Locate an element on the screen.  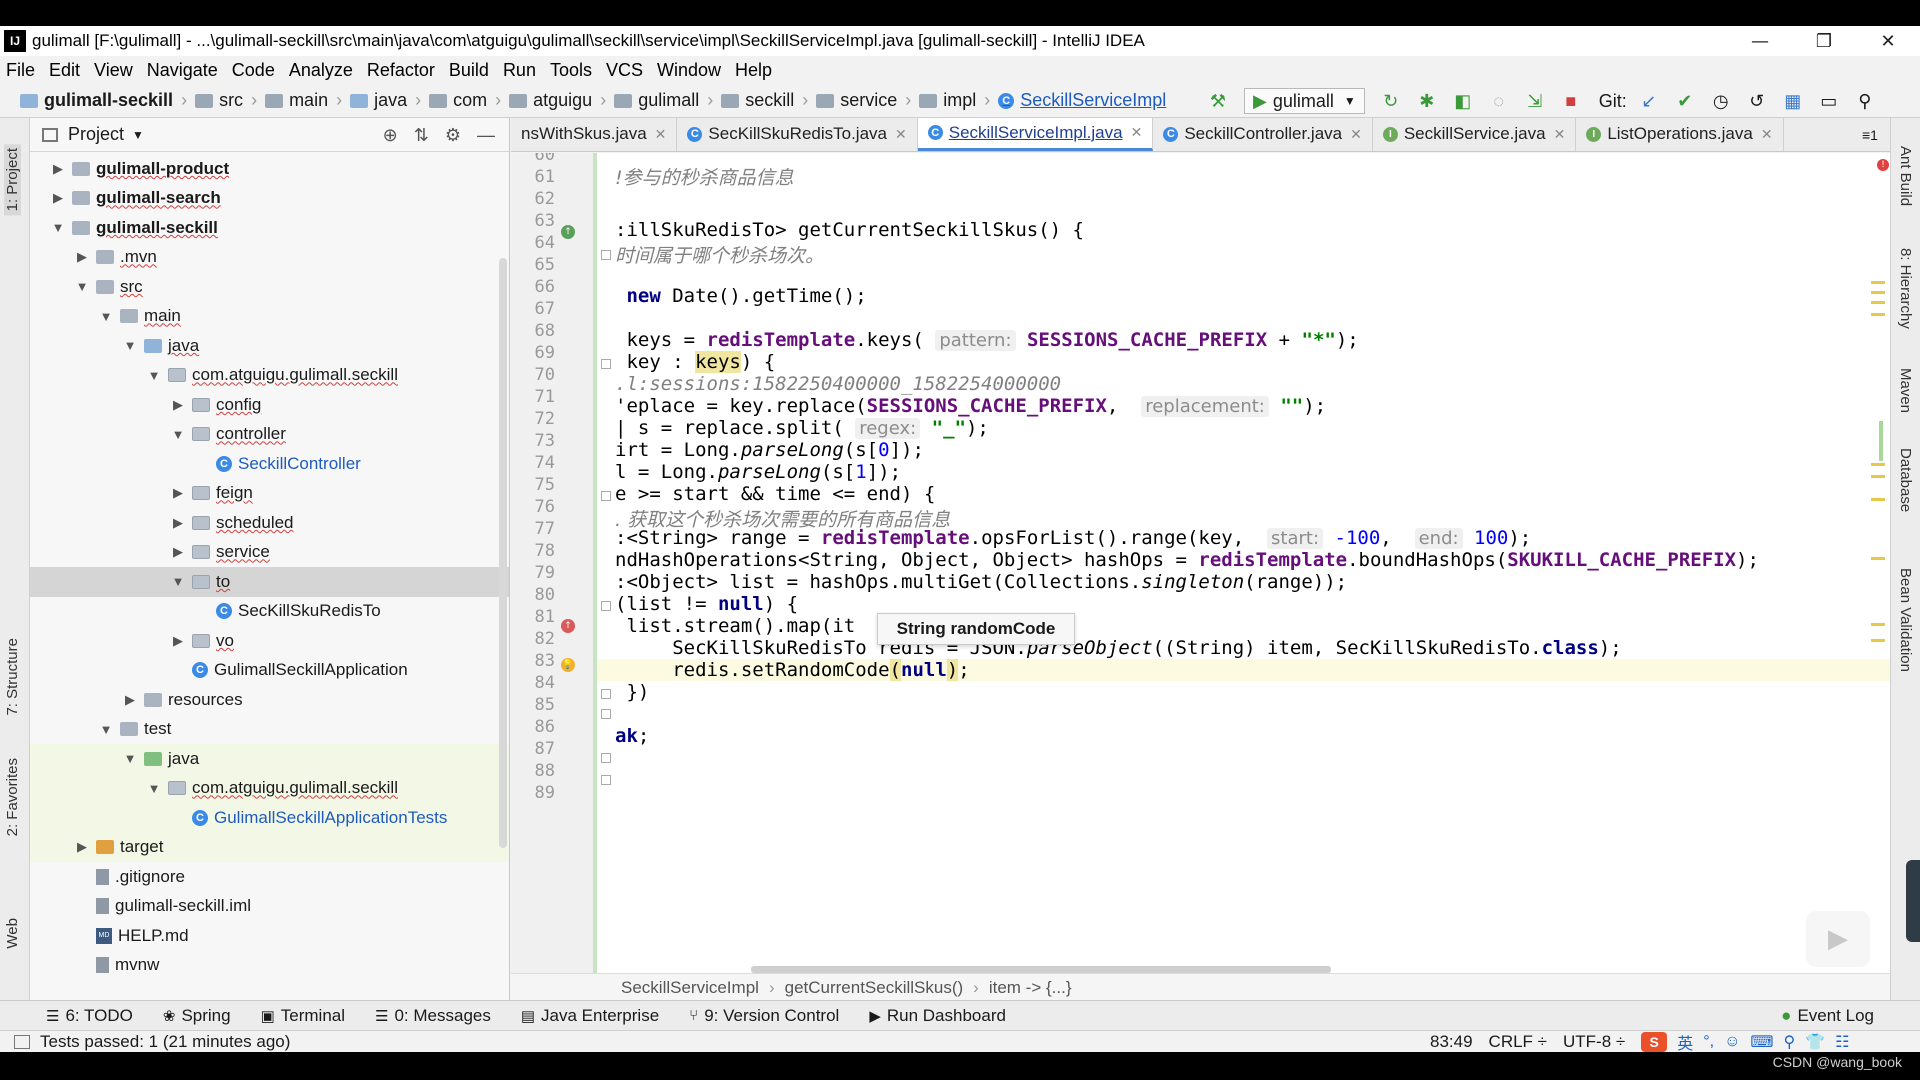
menu-navigate: Navigate is located at coordinates (182, 70).